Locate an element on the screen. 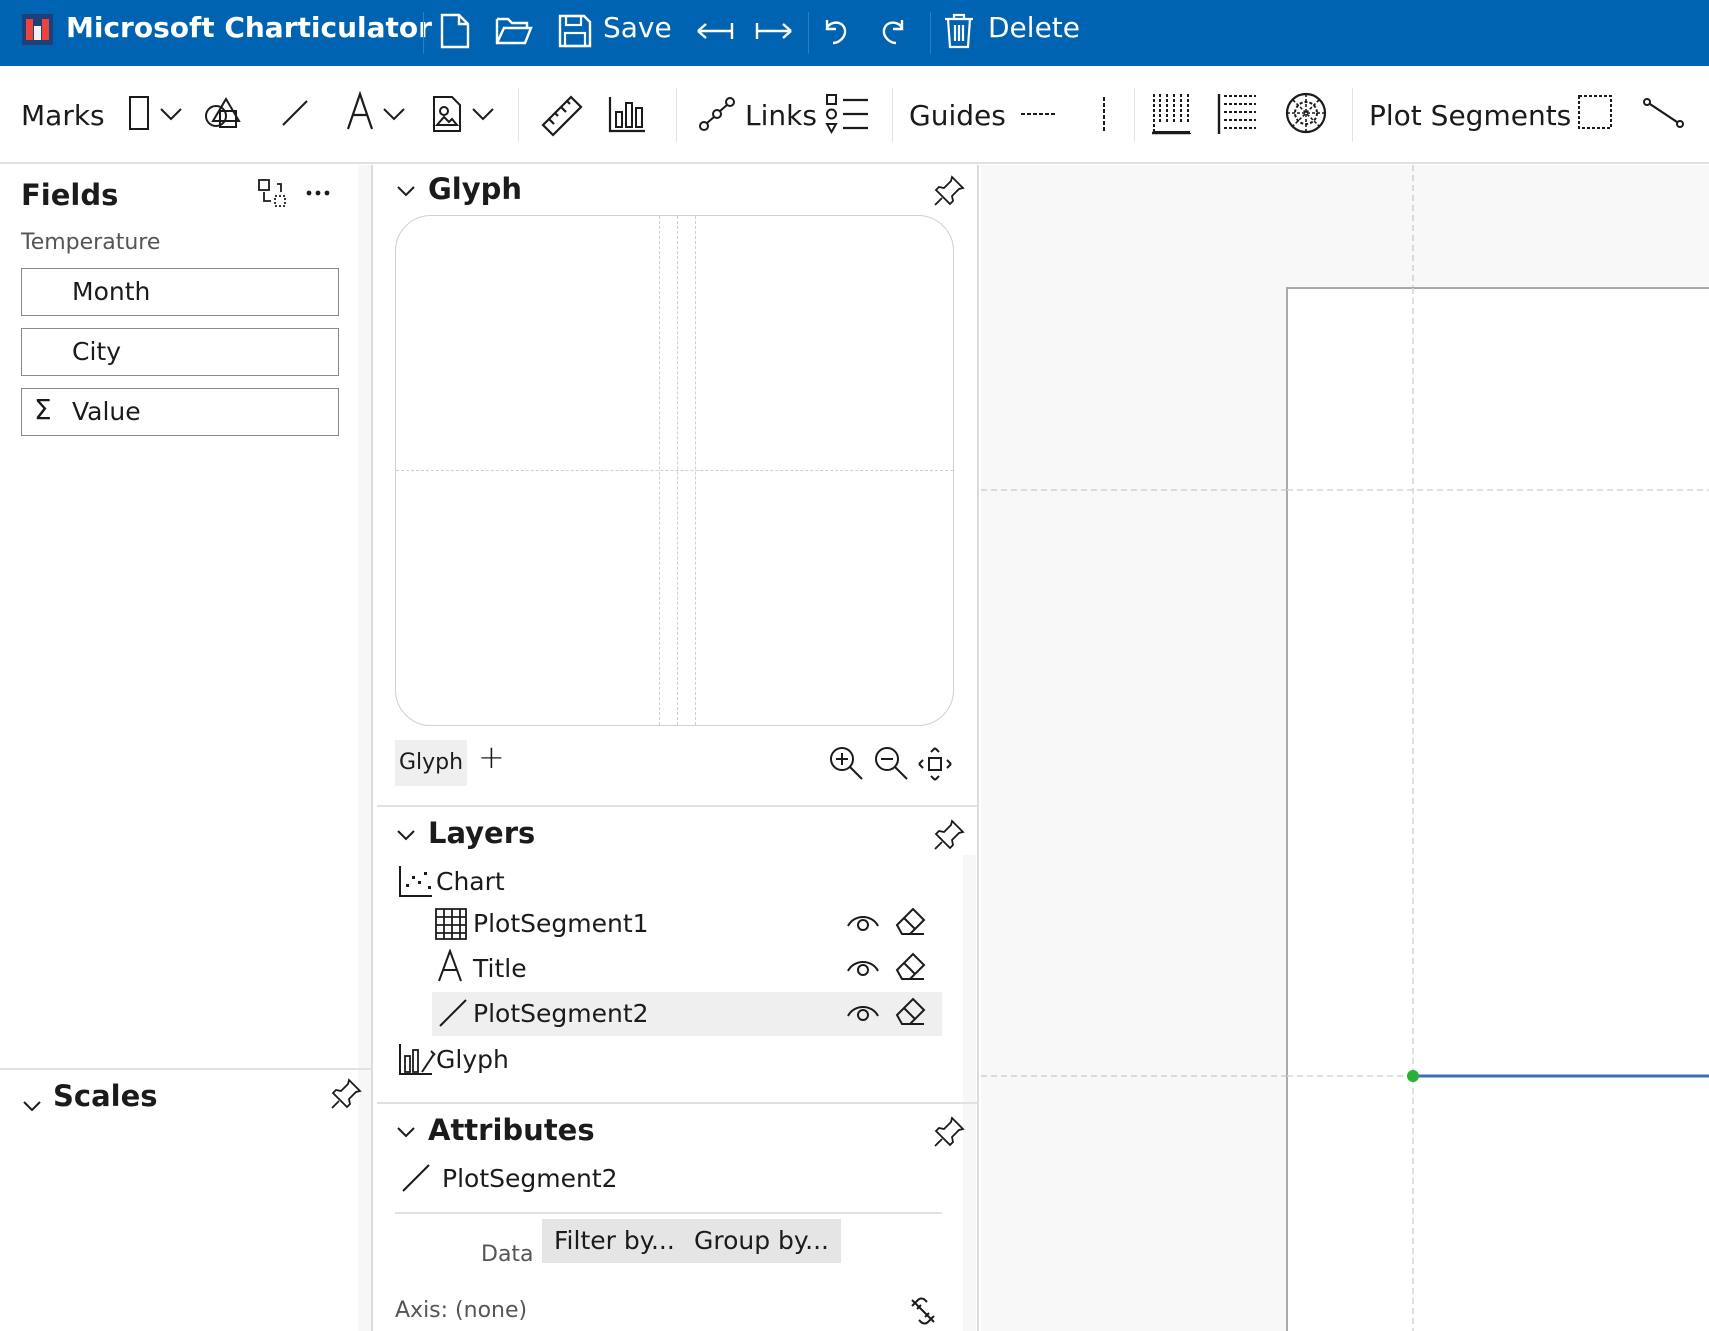 The image size is (1709, 1331). shapes-icon is located at coordinates (223, 114).